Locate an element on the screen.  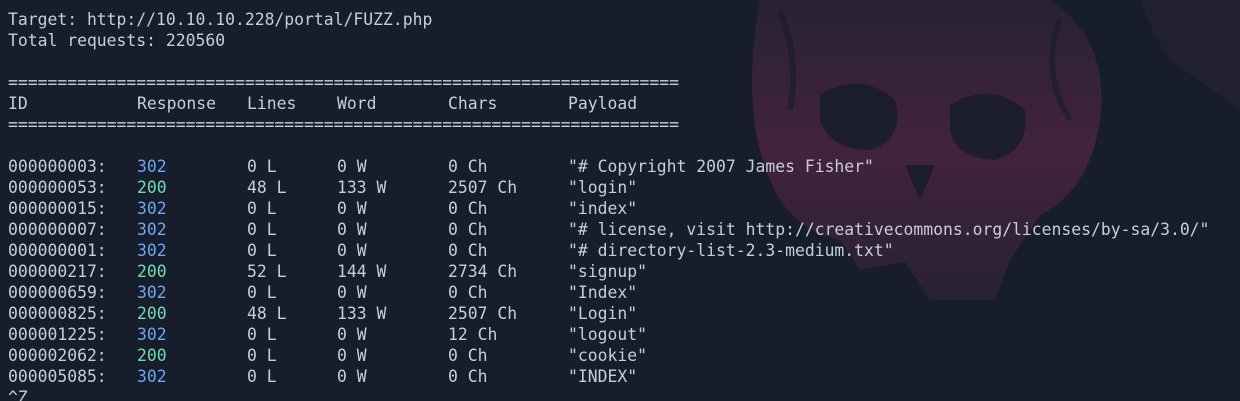
row-id: 000001225: is located at coordinates (57, 334).